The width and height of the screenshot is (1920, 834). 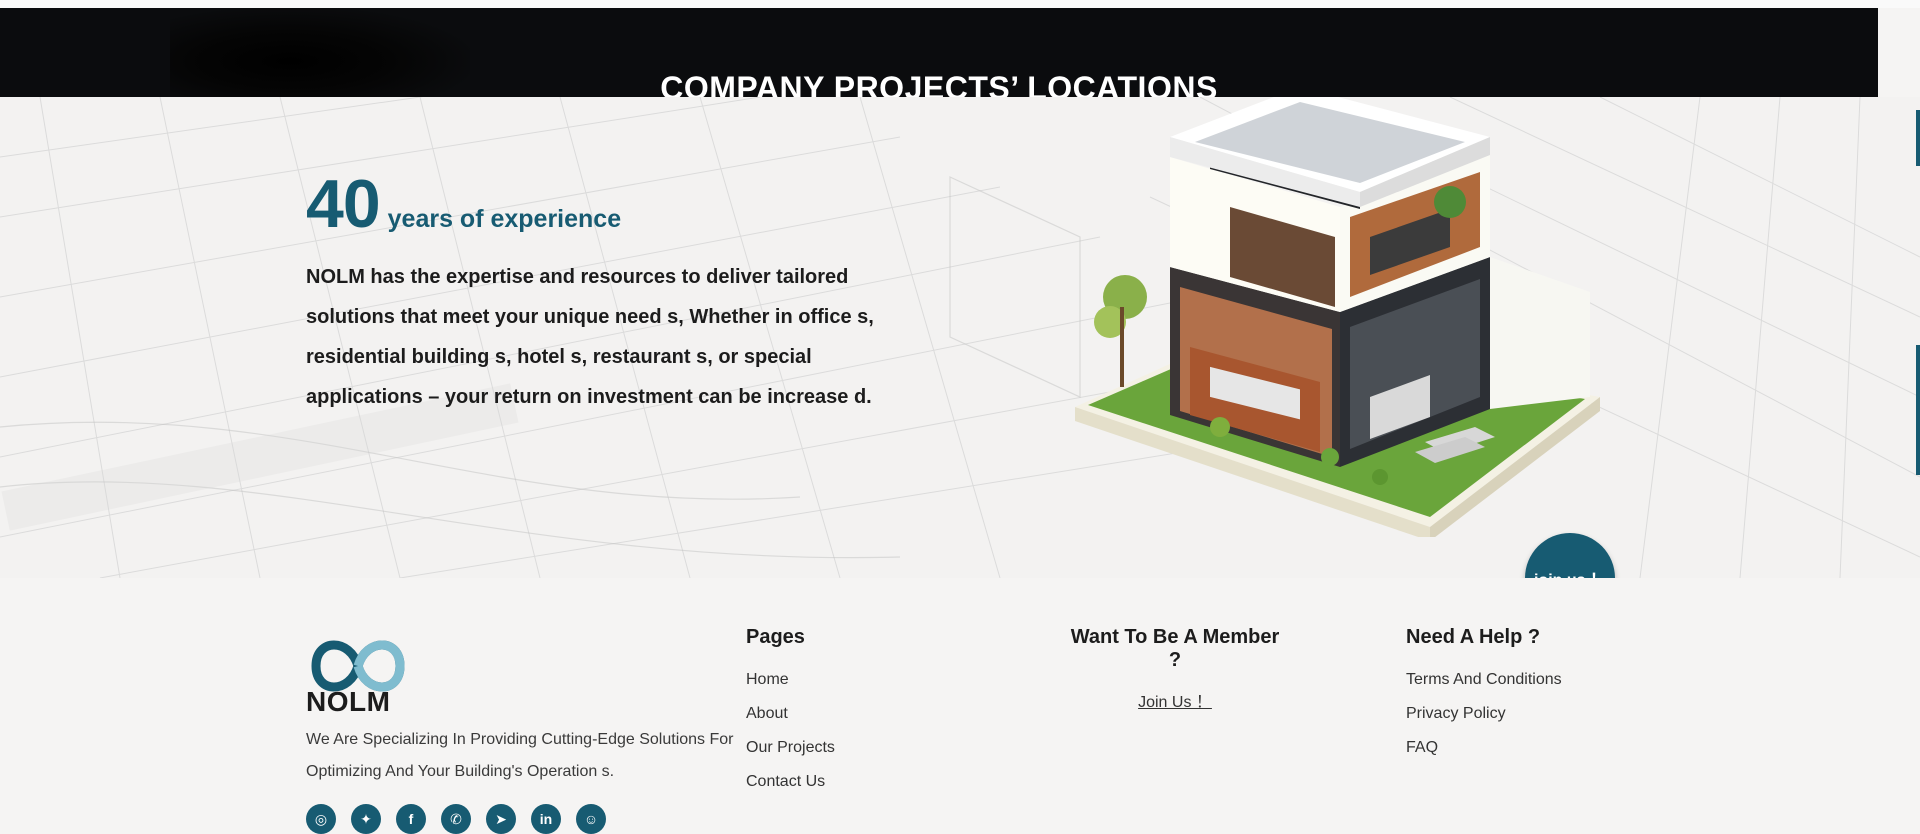 I want to click on experience-number: 40, so click(x=343, y=204).